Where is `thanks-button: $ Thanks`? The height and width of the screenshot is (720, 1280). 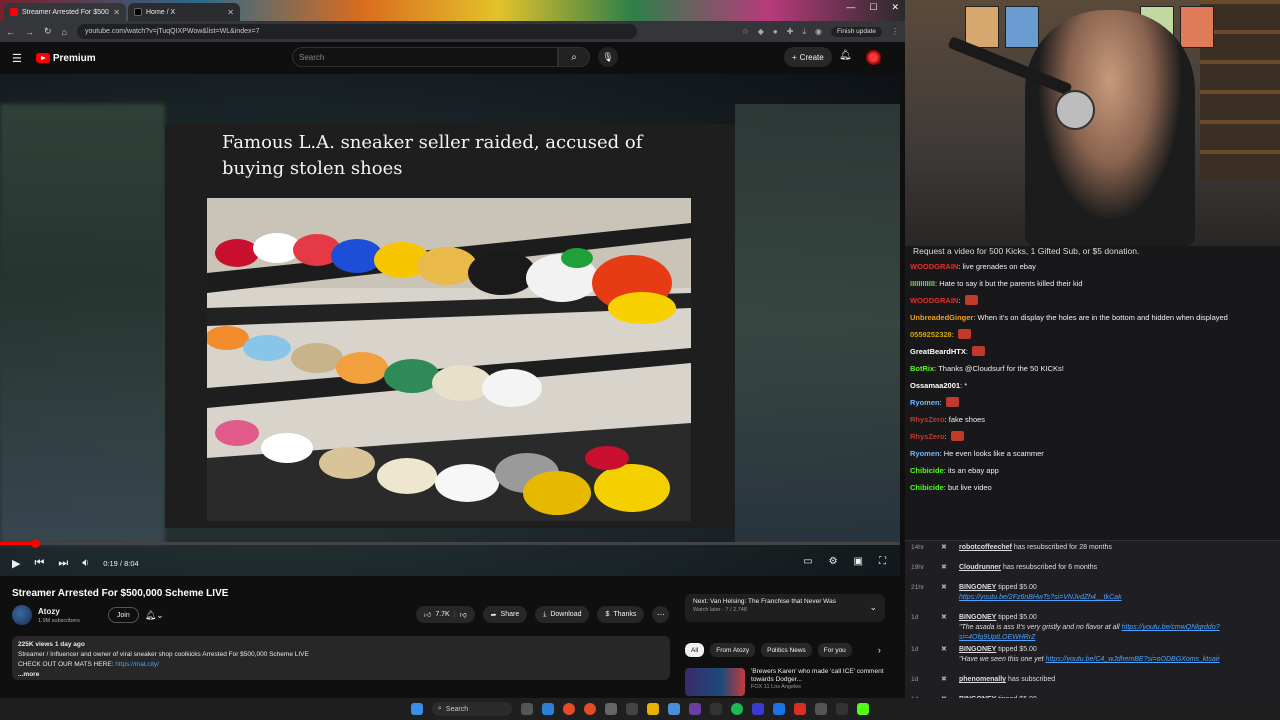
thanks-button: $ Thanks is located at coordinates (621, 614).